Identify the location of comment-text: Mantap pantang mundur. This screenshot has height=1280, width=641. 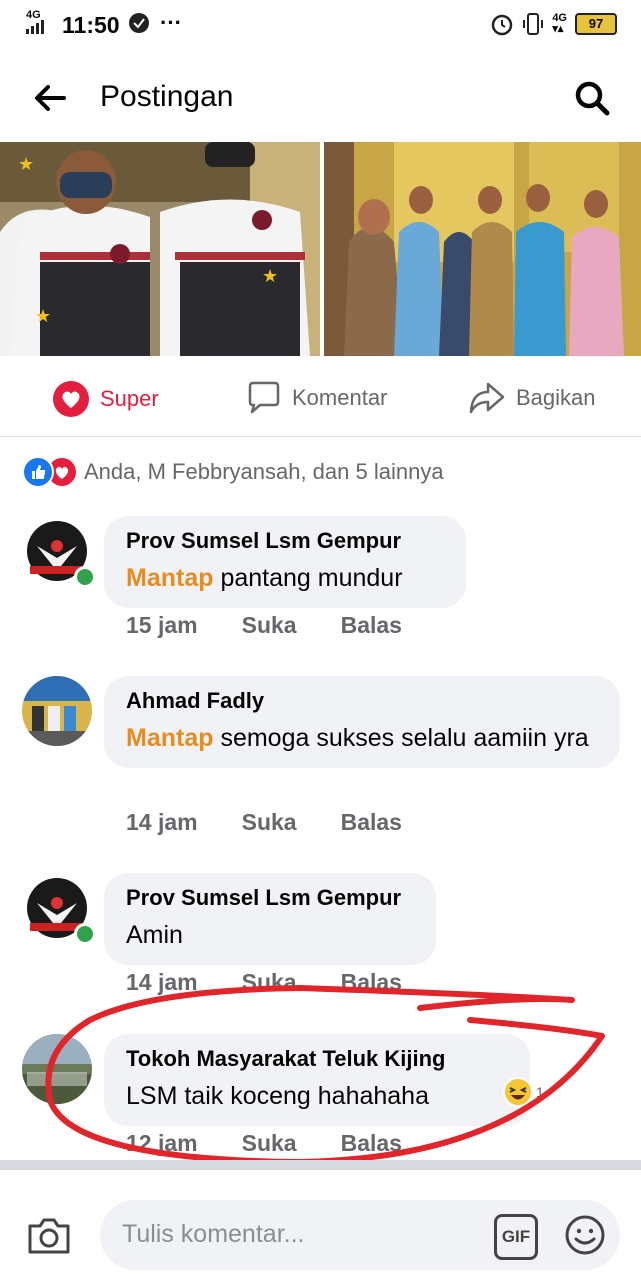
(285, 578).